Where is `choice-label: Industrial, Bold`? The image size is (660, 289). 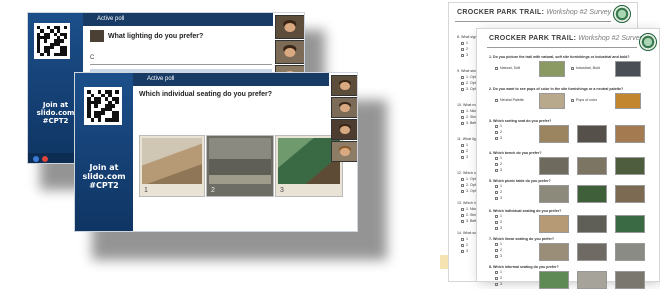
choice-label: Industrial, Bold is located at coordinates (588, 68).